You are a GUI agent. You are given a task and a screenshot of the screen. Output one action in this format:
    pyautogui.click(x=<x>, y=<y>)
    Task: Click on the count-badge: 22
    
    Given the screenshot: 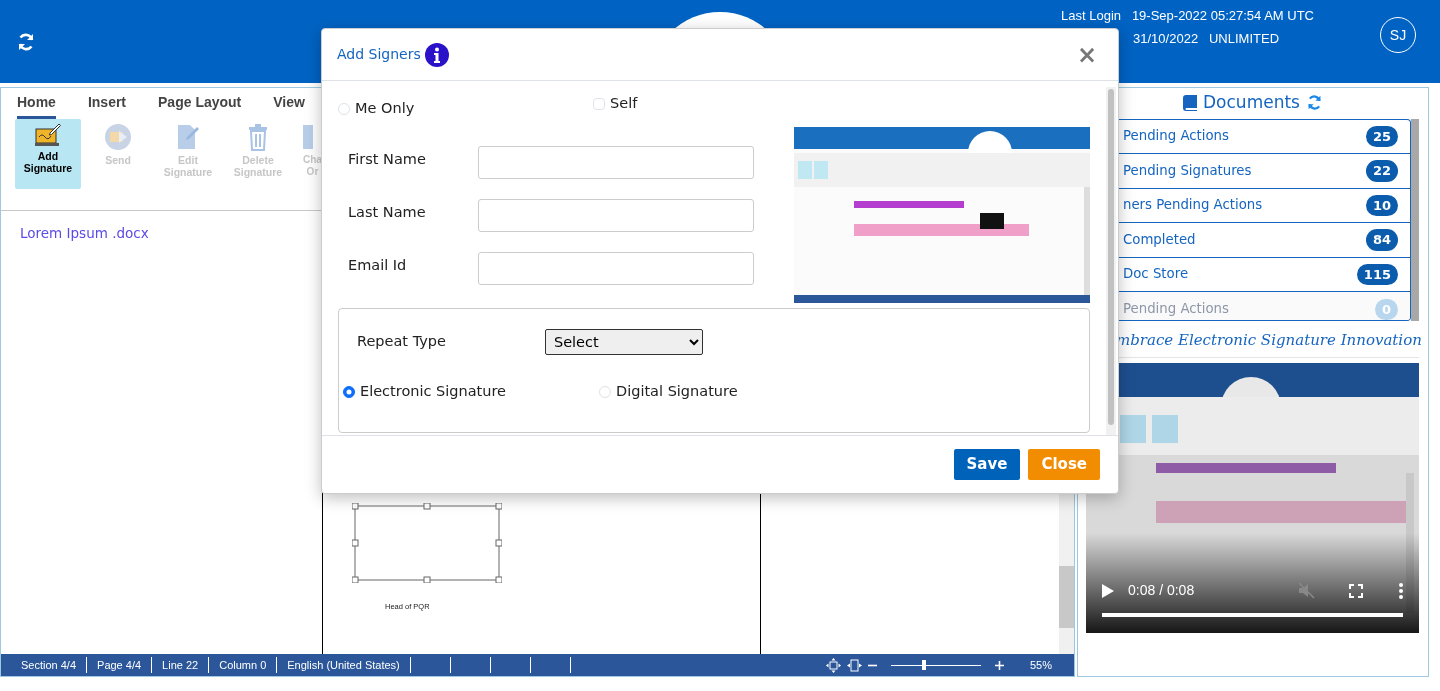 What is the action you would take?
    pyautogui.click(x=1381, y=171)
    